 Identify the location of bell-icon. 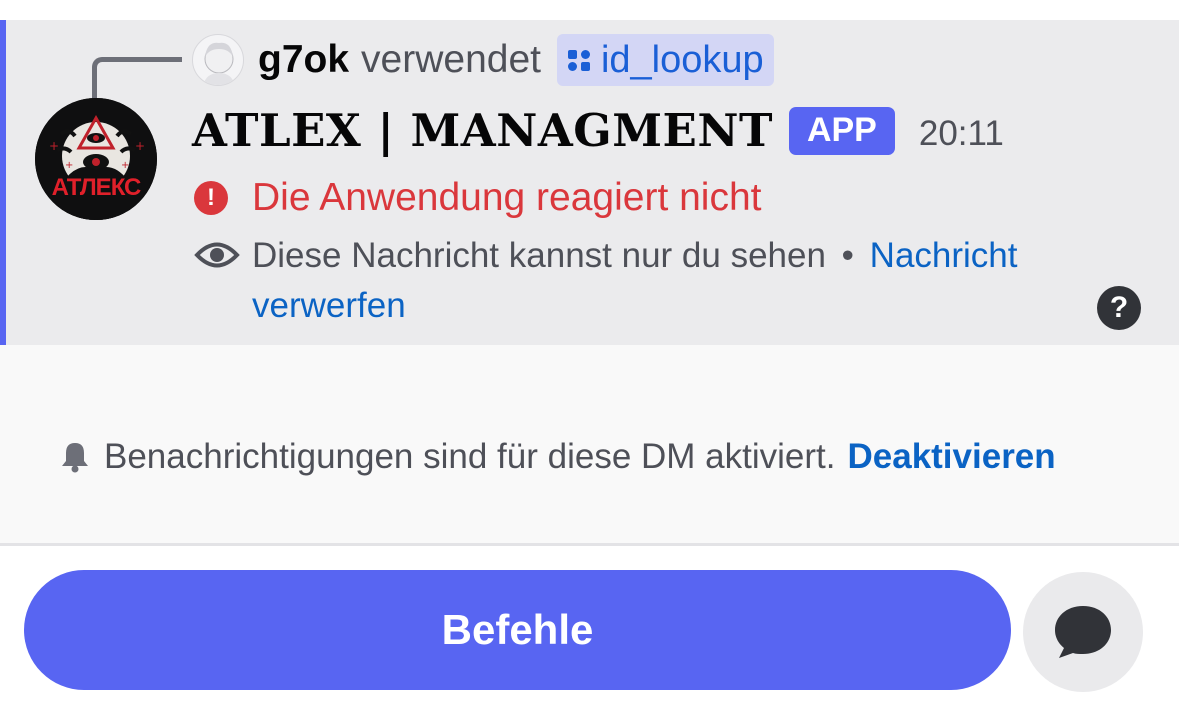
(75, 458).